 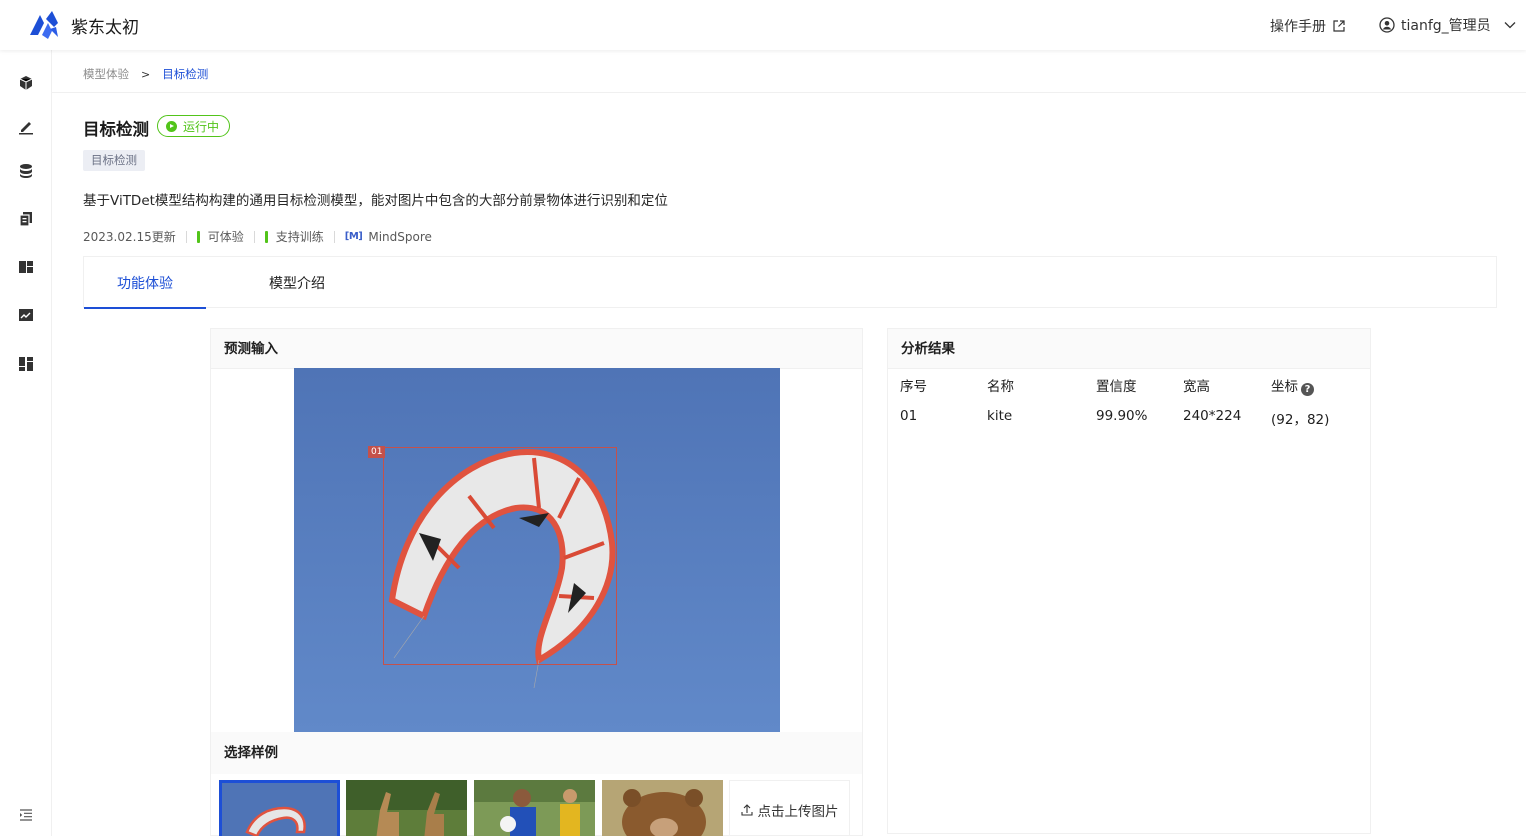 What do you see at coordinates (1339, 26) in the screenshot?
I see `external-link-icon` at bounding box center [1339, 26].